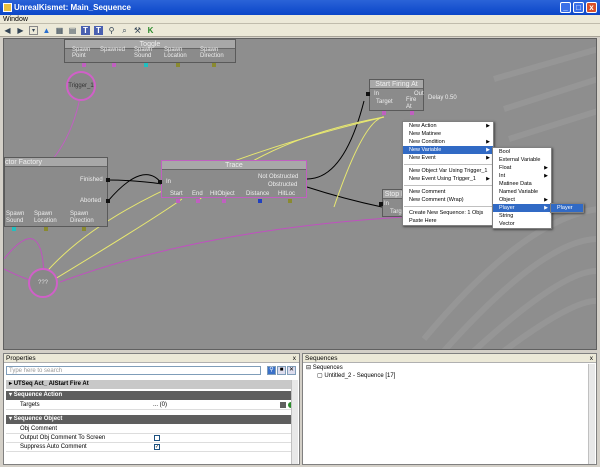 The image size is (600, 467). What do you see at coordinates (423, 126) in the screenshot?
I see `menu-item-label: New Action` at bounding box center [423, 126].